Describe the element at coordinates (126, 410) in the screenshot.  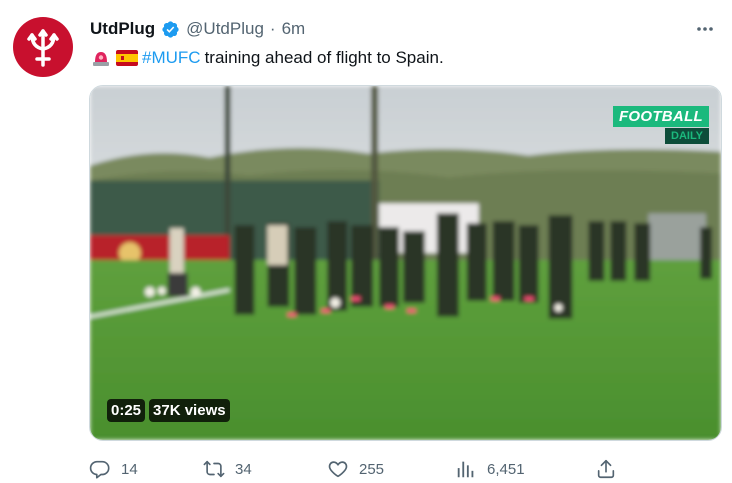
I see `video-duration: 0:25` at that location.